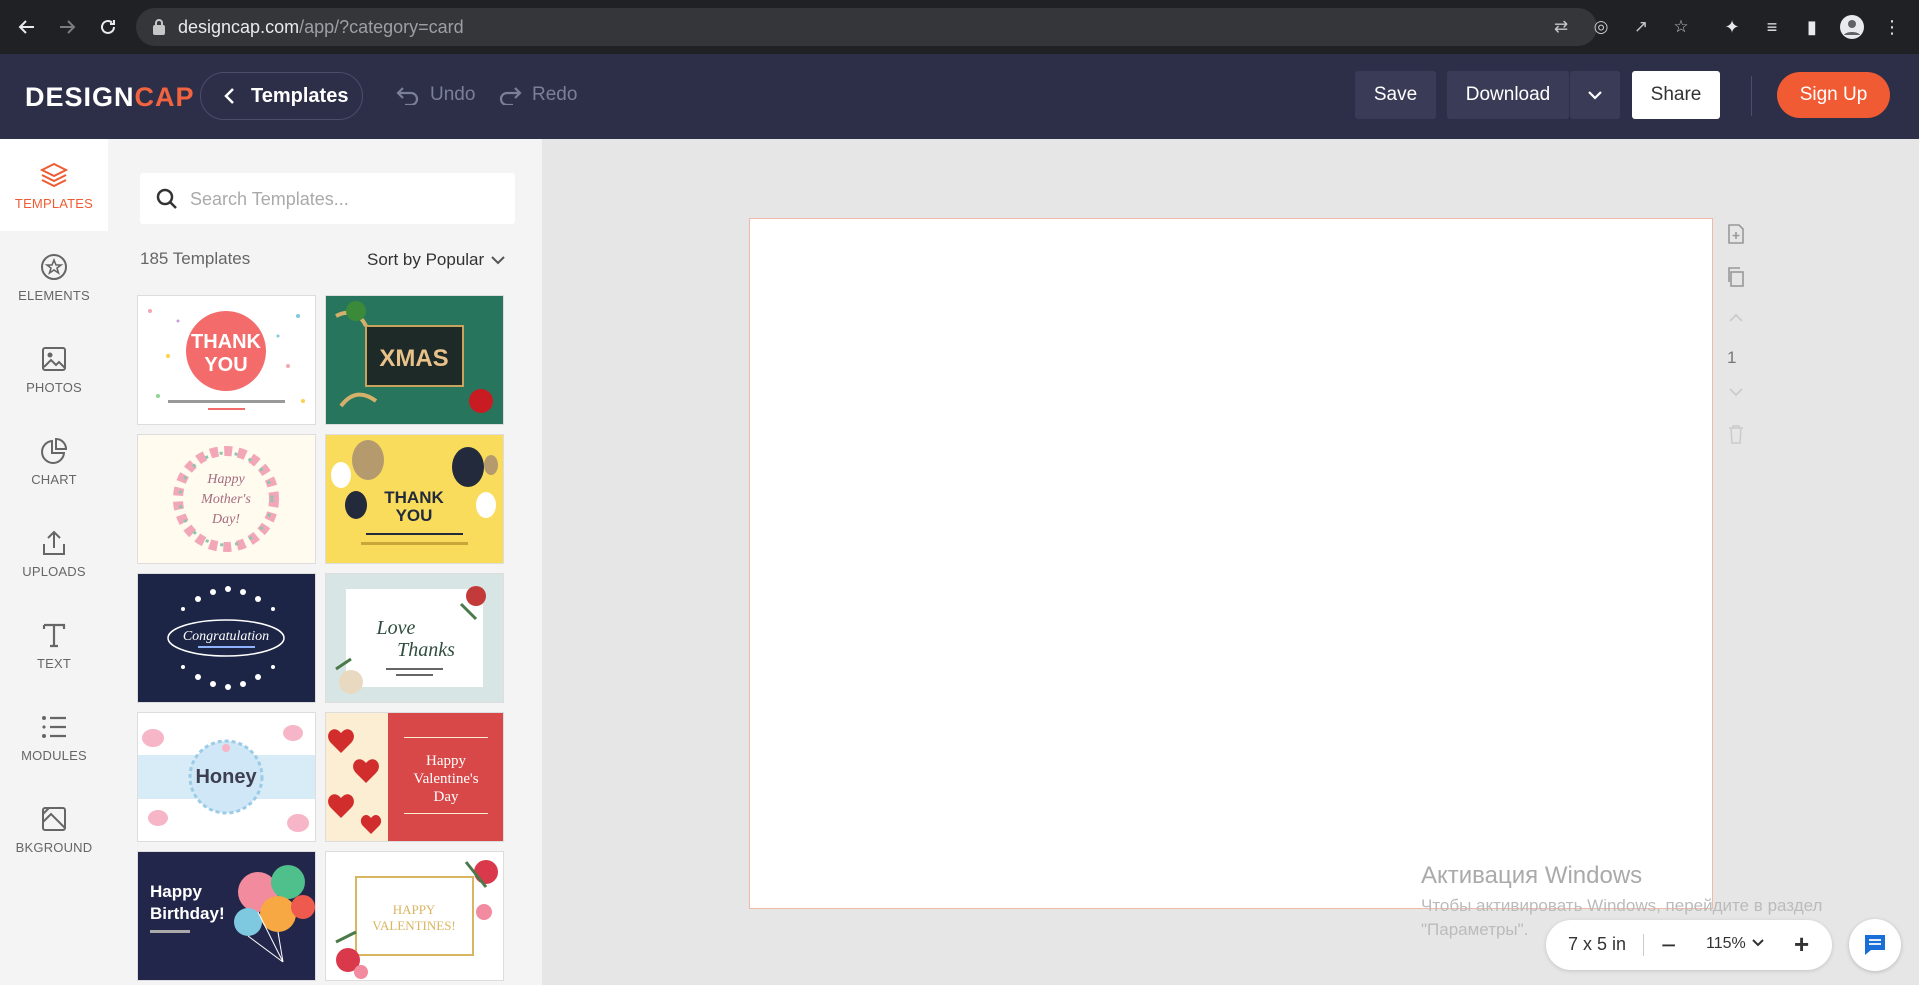  I want to click on undo-icon, so click(407, 96).